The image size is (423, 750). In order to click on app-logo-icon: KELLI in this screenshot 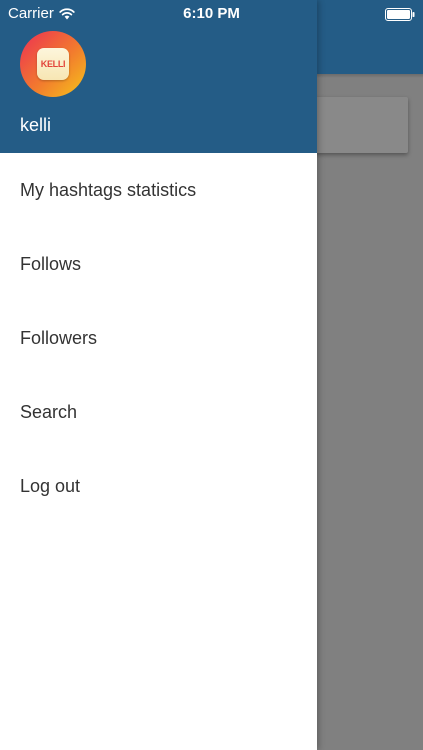, I will do `click(53, 64)`.